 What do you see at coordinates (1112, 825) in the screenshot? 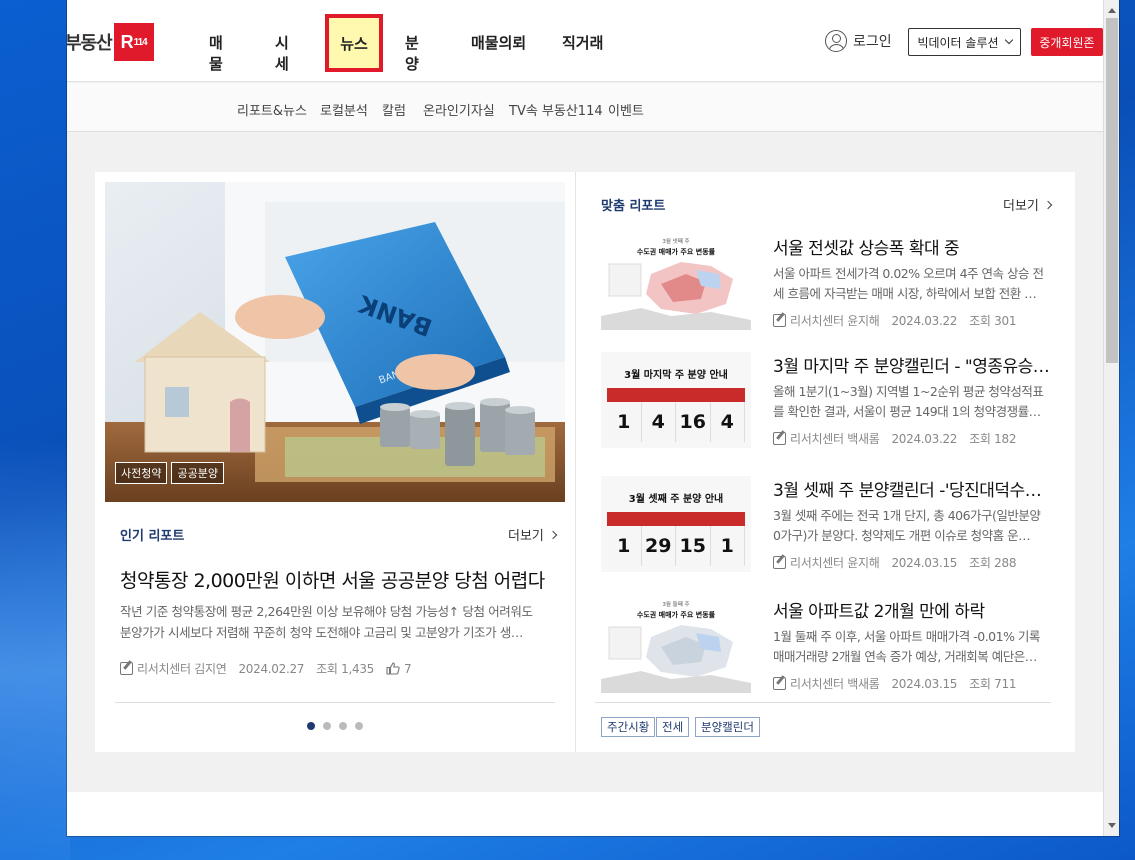
I see `scroll-down-arrow-icon` at bounding box center [1112, 825].